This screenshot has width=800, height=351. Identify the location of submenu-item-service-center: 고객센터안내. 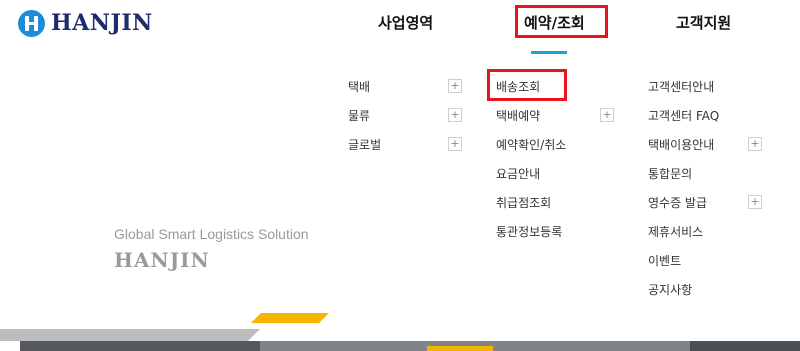
(705, 90).